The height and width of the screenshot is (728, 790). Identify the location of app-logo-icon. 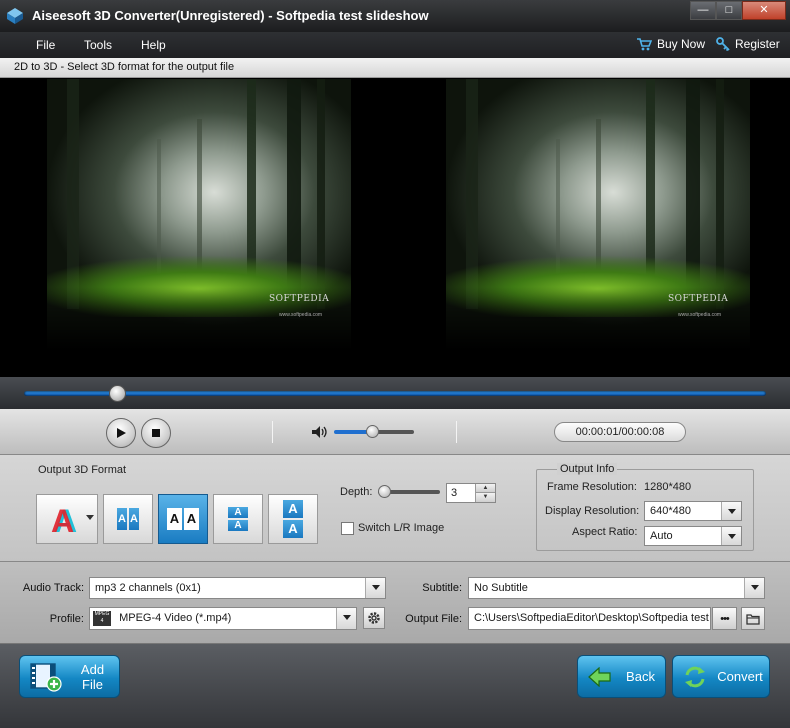
(15, 16).